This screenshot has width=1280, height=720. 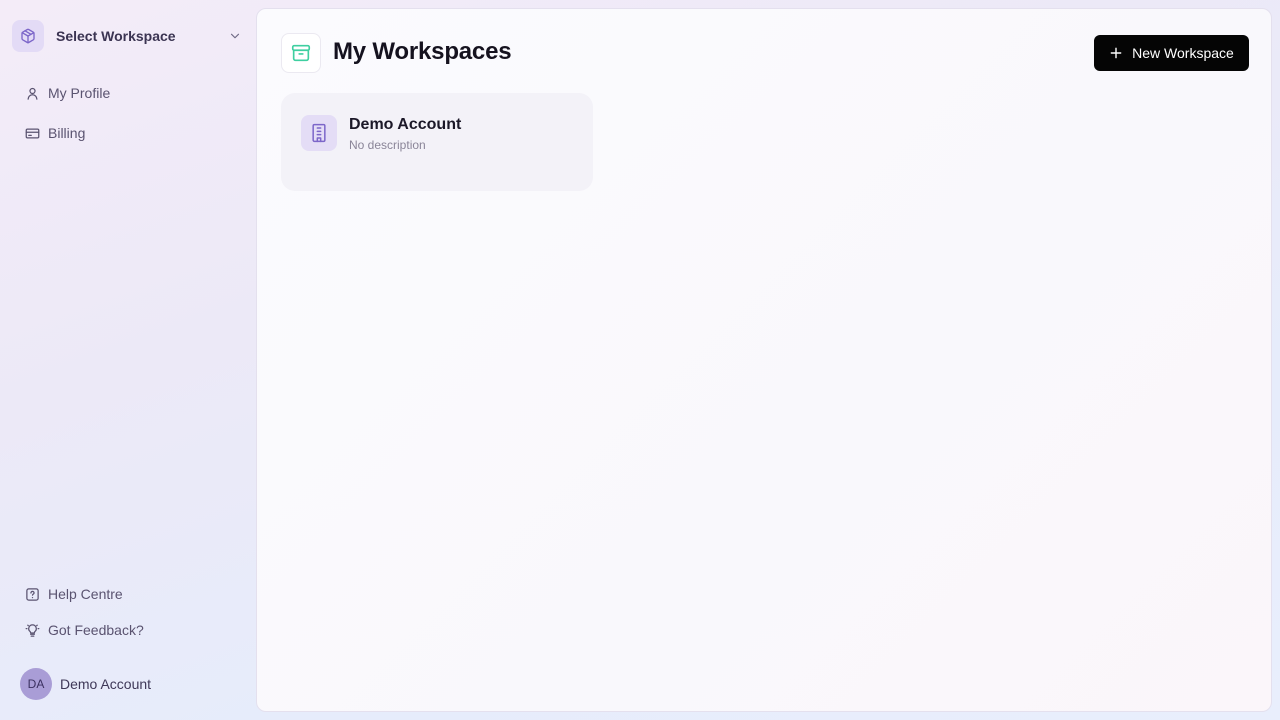 I want to click on sidebar-item-feedback: Got Feedback?, so click(x=84, y=630).